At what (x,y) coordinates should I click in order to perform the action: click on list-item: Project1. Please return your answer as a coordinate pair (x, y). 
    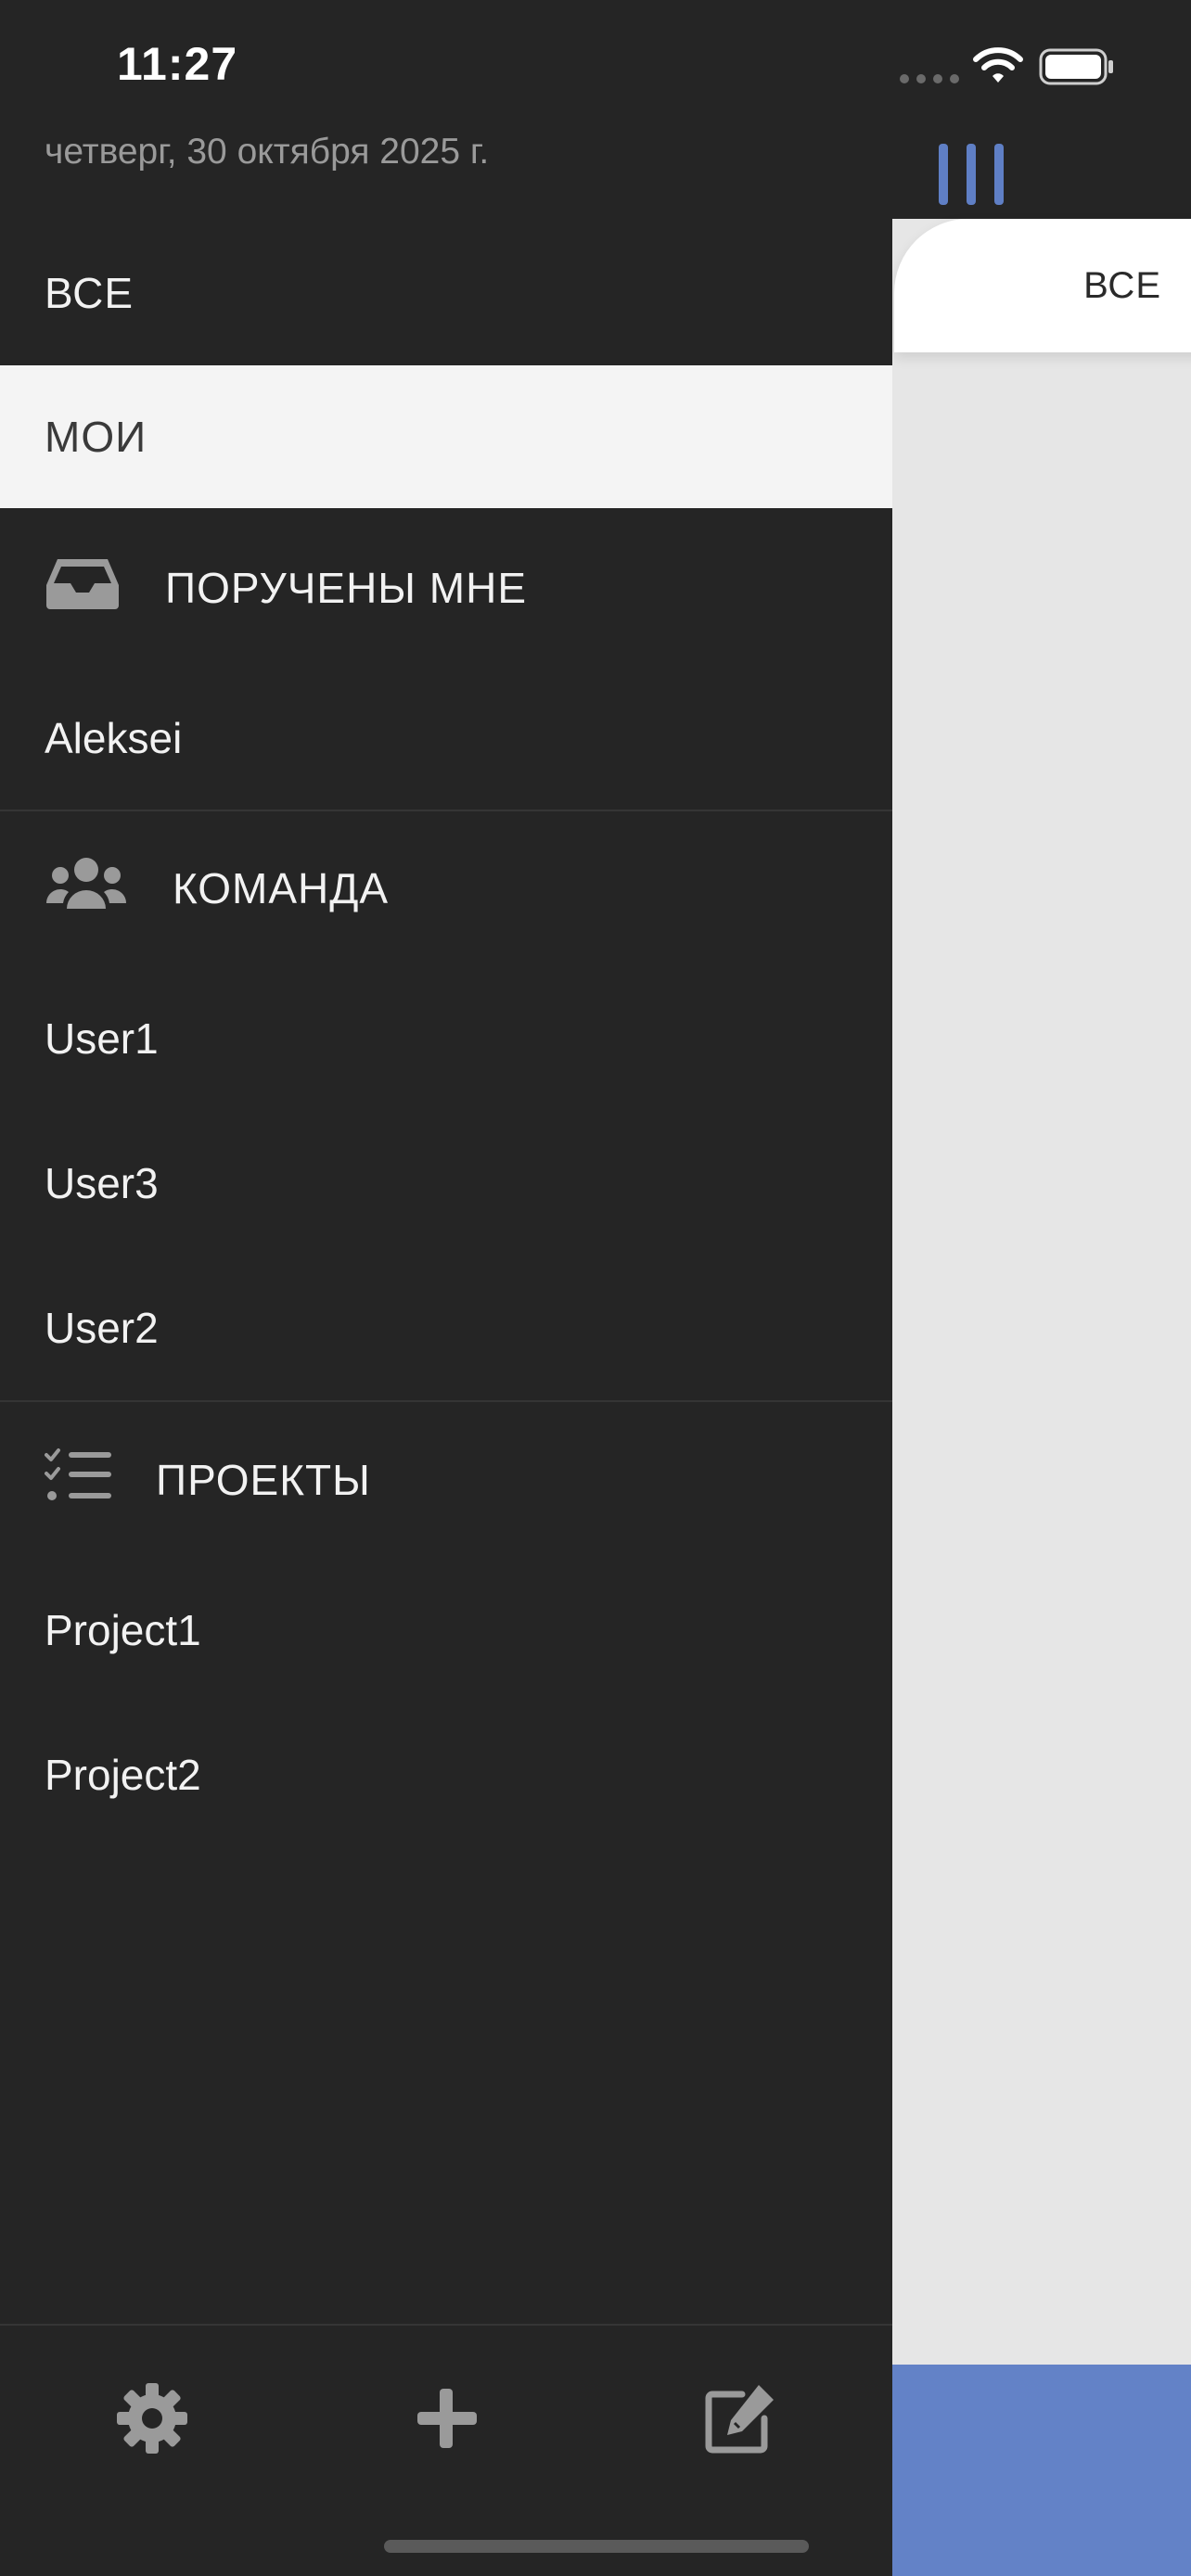
    Looking at the image, I should click on (446, 1630).